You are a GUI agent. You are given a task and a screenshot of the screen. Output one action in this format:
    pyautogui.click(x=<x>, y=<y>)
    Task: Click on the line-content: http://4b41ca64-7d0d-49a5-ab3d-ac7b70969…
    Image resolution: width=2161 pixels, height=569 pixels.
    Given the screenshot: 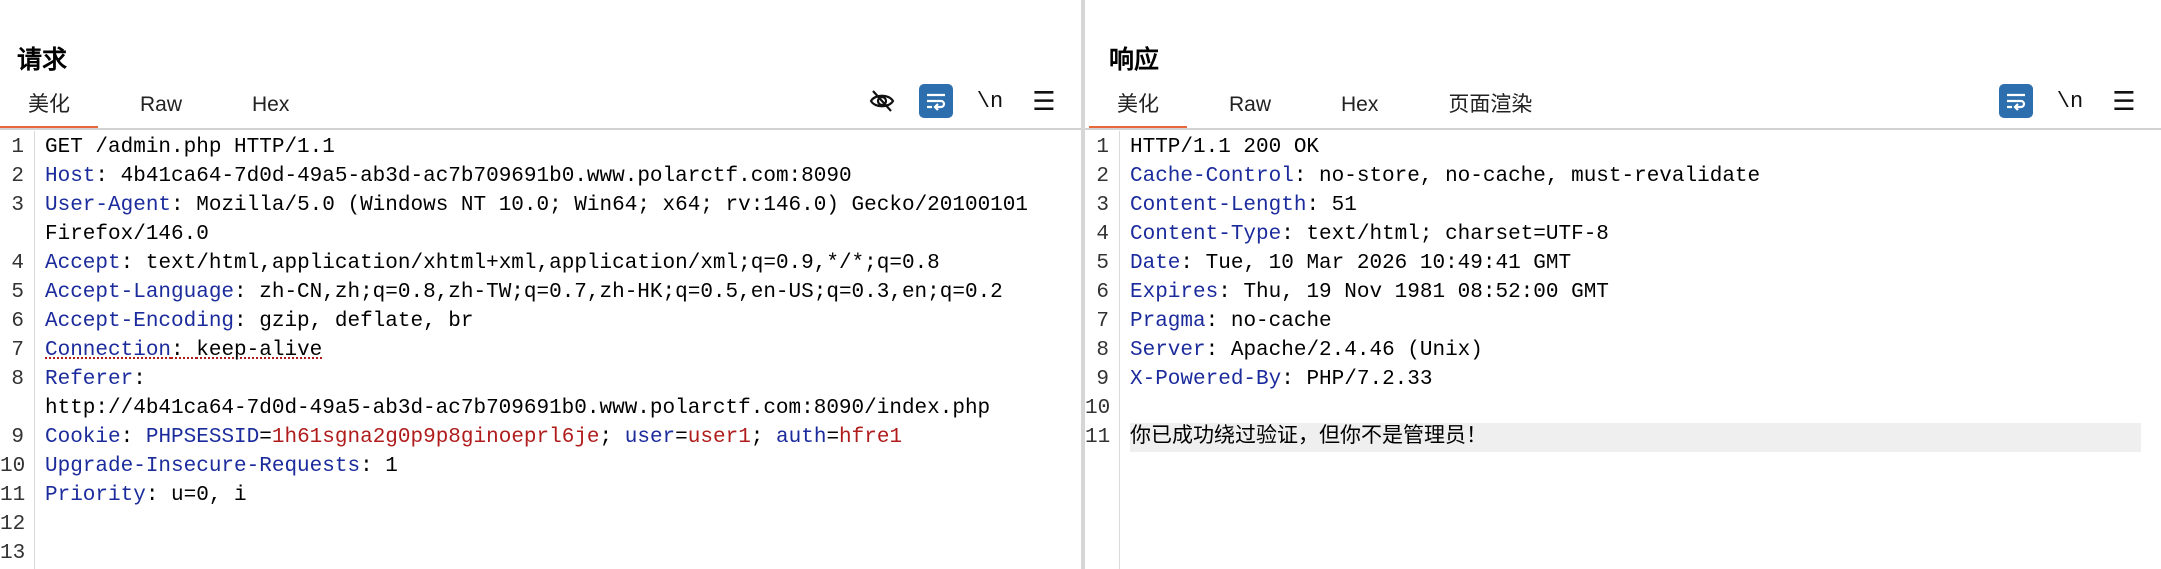 What is the action you would take?
    pyautogui.click(x=559, y=408)
    